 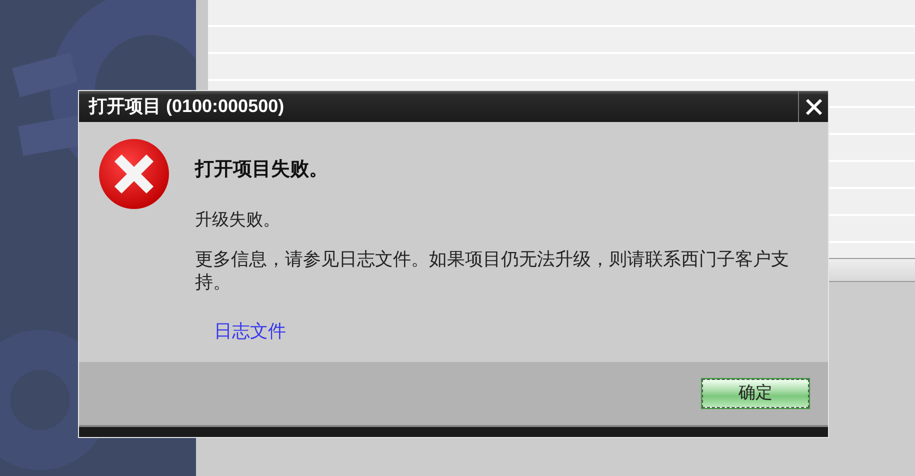 I want to click on ok-button: 确定, so click(x=755, y=393).